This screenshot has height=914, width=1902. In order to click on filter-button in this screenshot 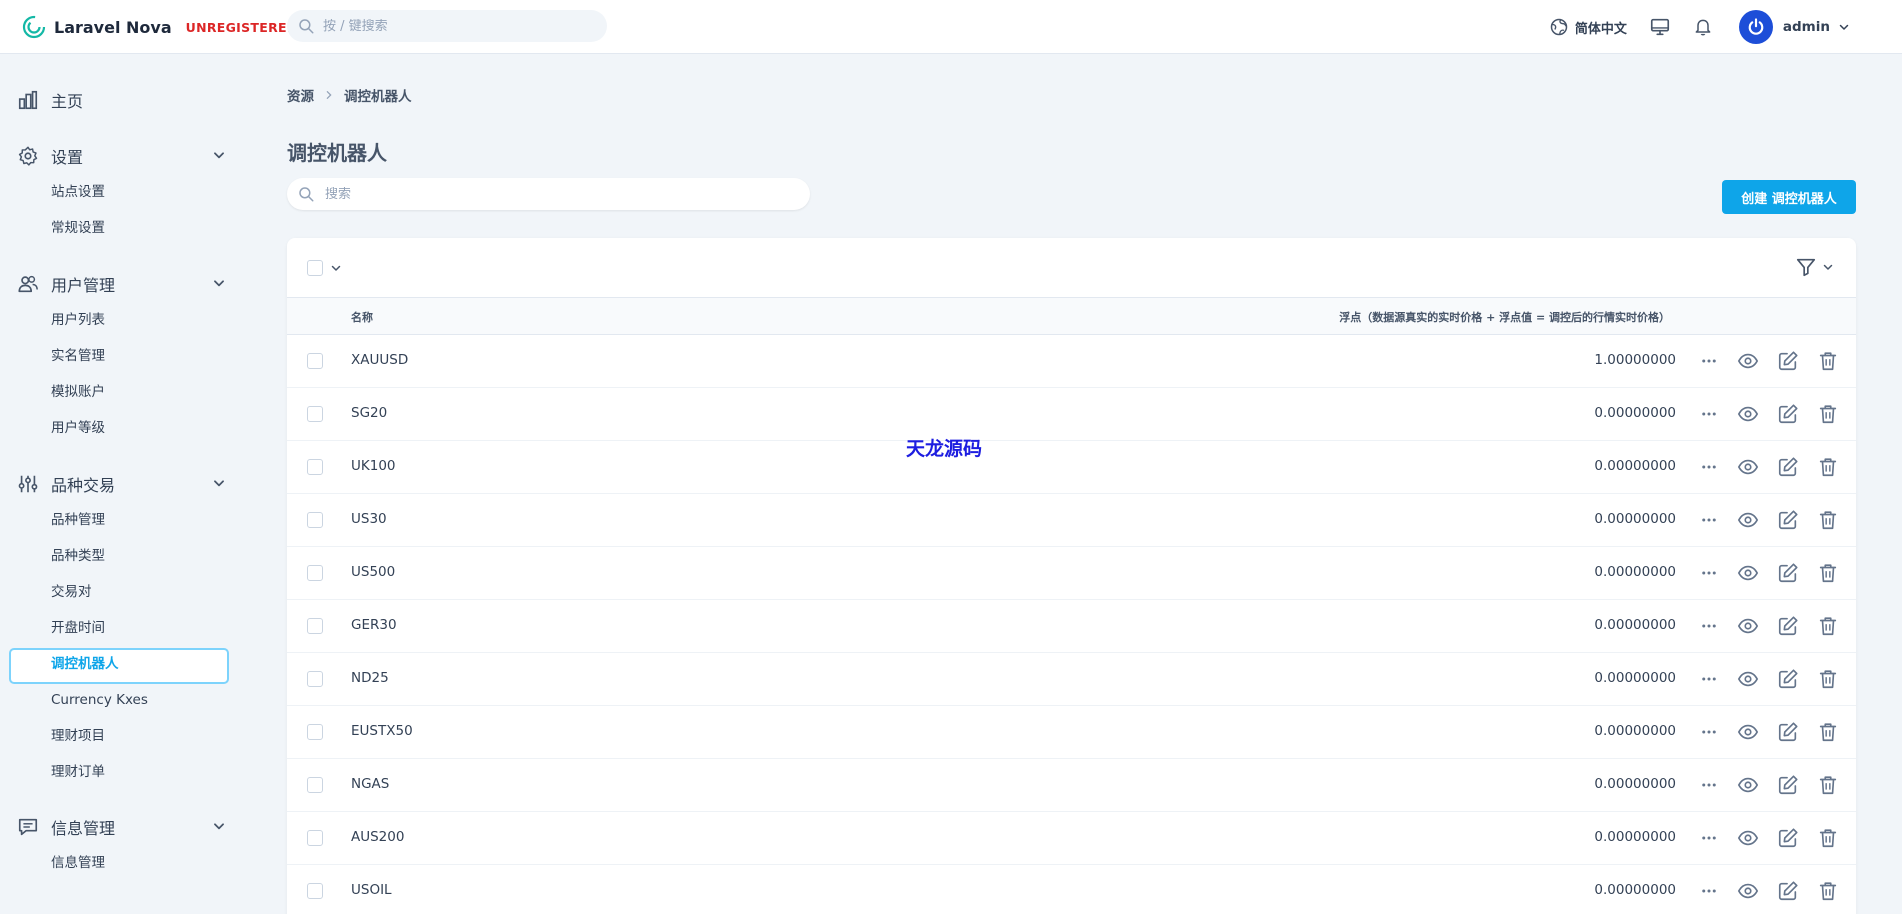, I will do `click(1814, 267)`.